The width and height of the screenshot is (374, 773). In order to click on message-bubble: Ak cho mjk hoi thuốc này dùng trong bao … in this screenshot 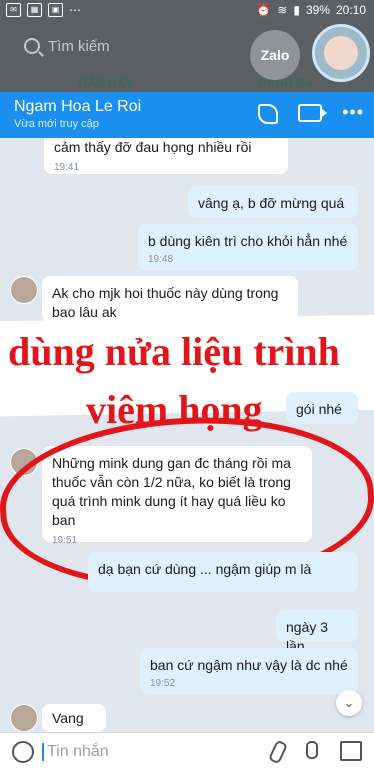, I will do `click(170, 299)`.